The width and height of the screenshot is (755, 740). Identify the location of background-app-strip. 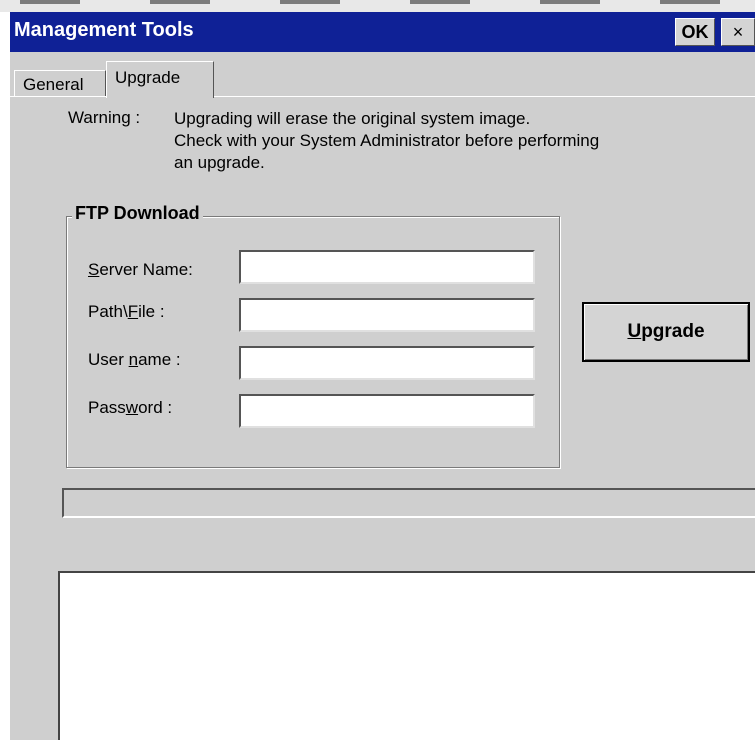
(377, 6).